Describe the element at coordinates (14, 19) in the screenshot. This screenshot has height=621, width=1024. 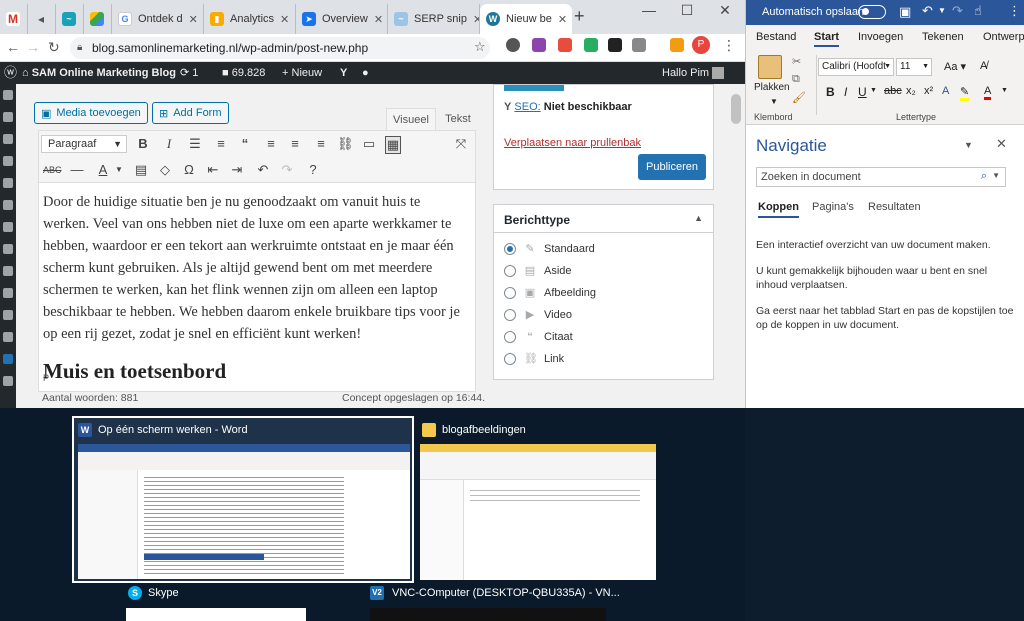
I see `tab-gmail: M` at that location.